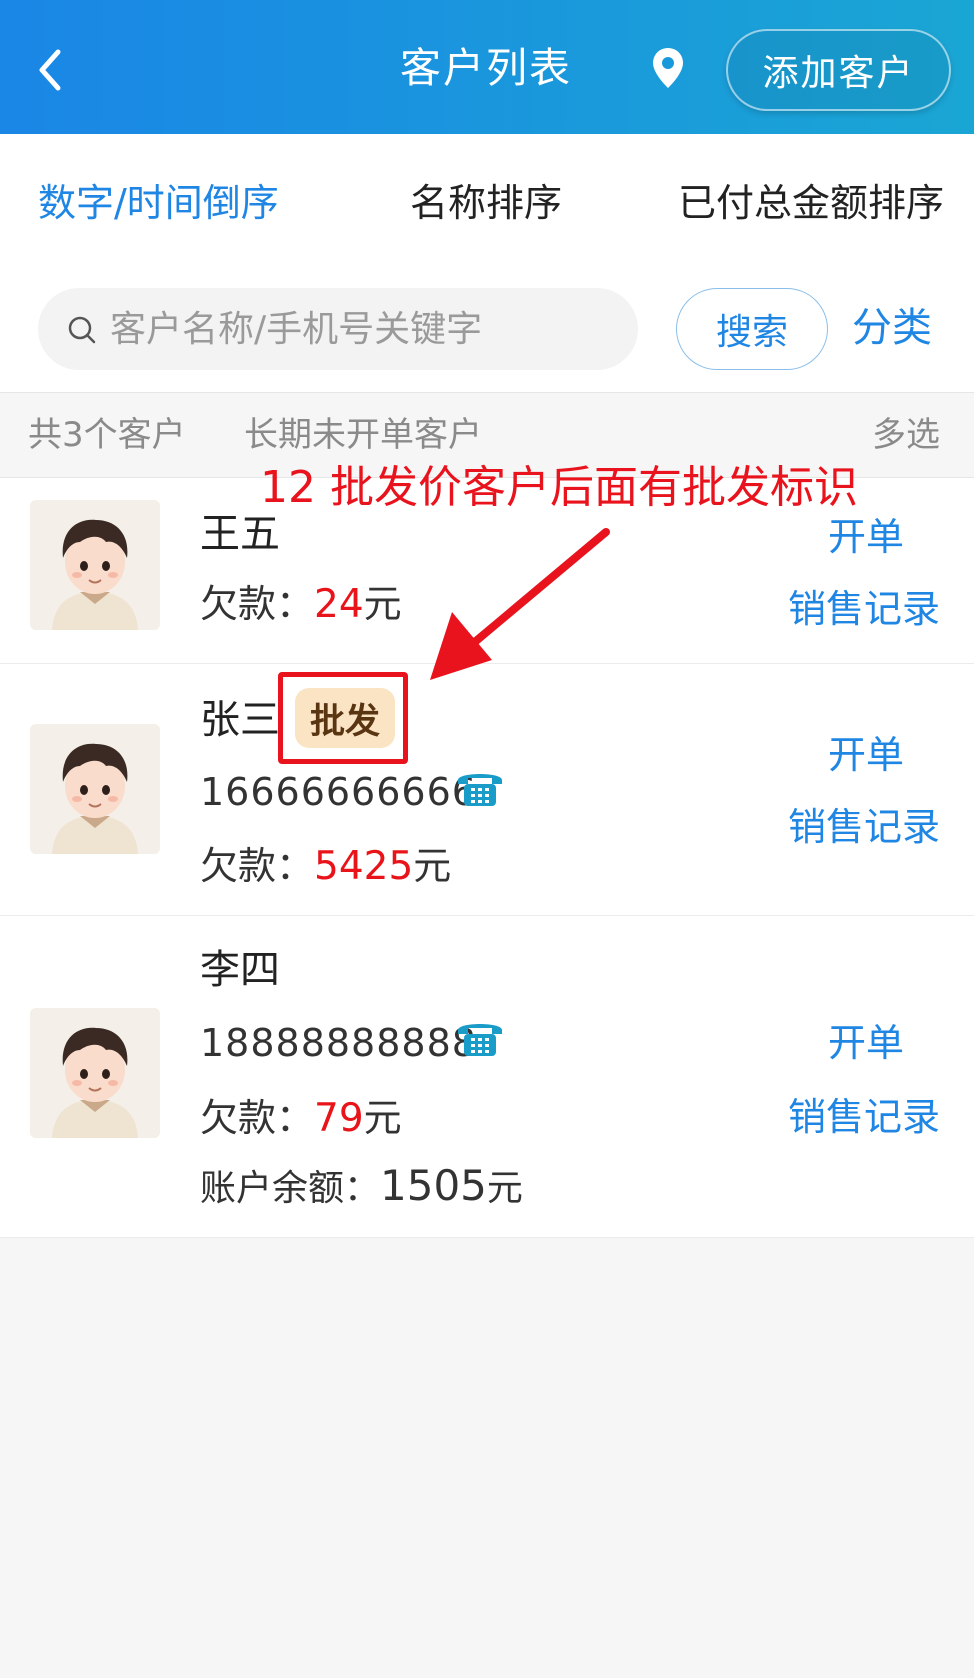 This screenshot has width=974, height=1678. What do you see at coordinates (107, 435) in the screenshot?
I see `customer-count: 共3个客户` at bounding box center [107, 435].